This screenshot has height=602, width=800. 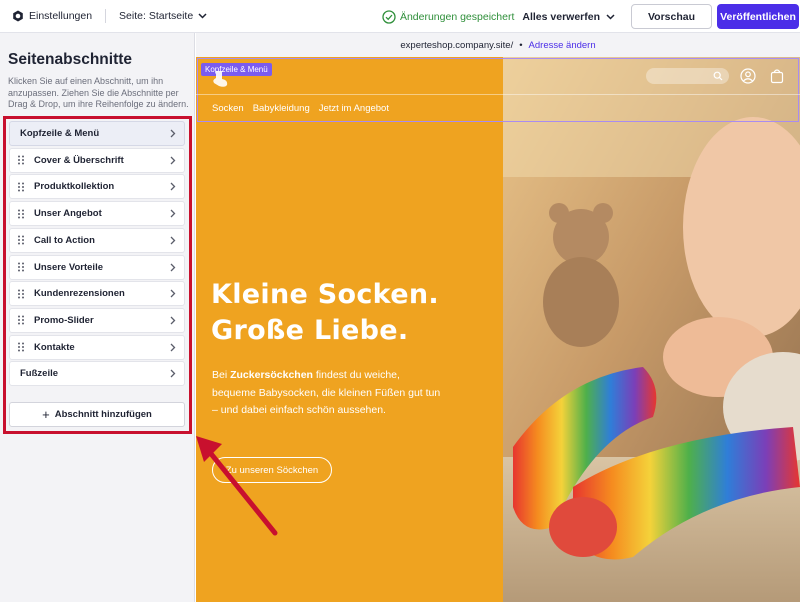 I want to click on search-input, so click(x=687, y=76).